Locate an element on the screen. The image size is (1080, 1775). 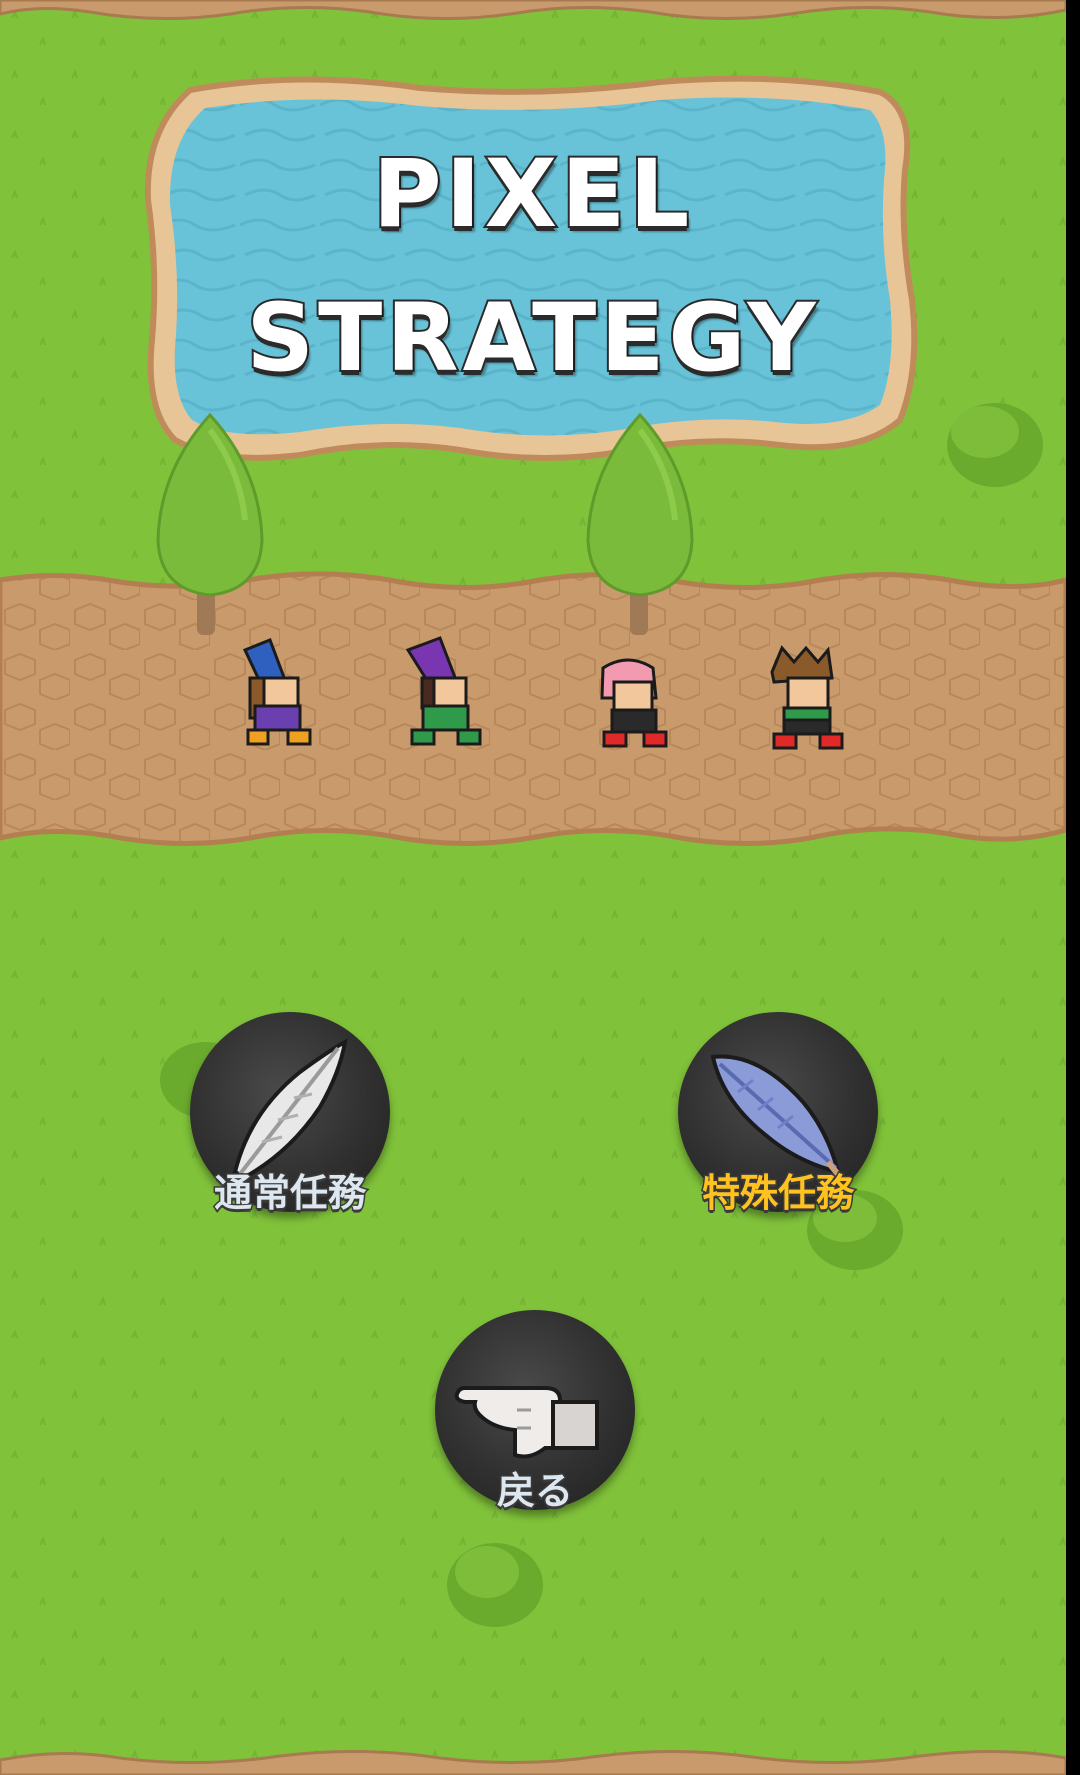
game-title-line2: STRATEGY is located at coordinates (532, 338).